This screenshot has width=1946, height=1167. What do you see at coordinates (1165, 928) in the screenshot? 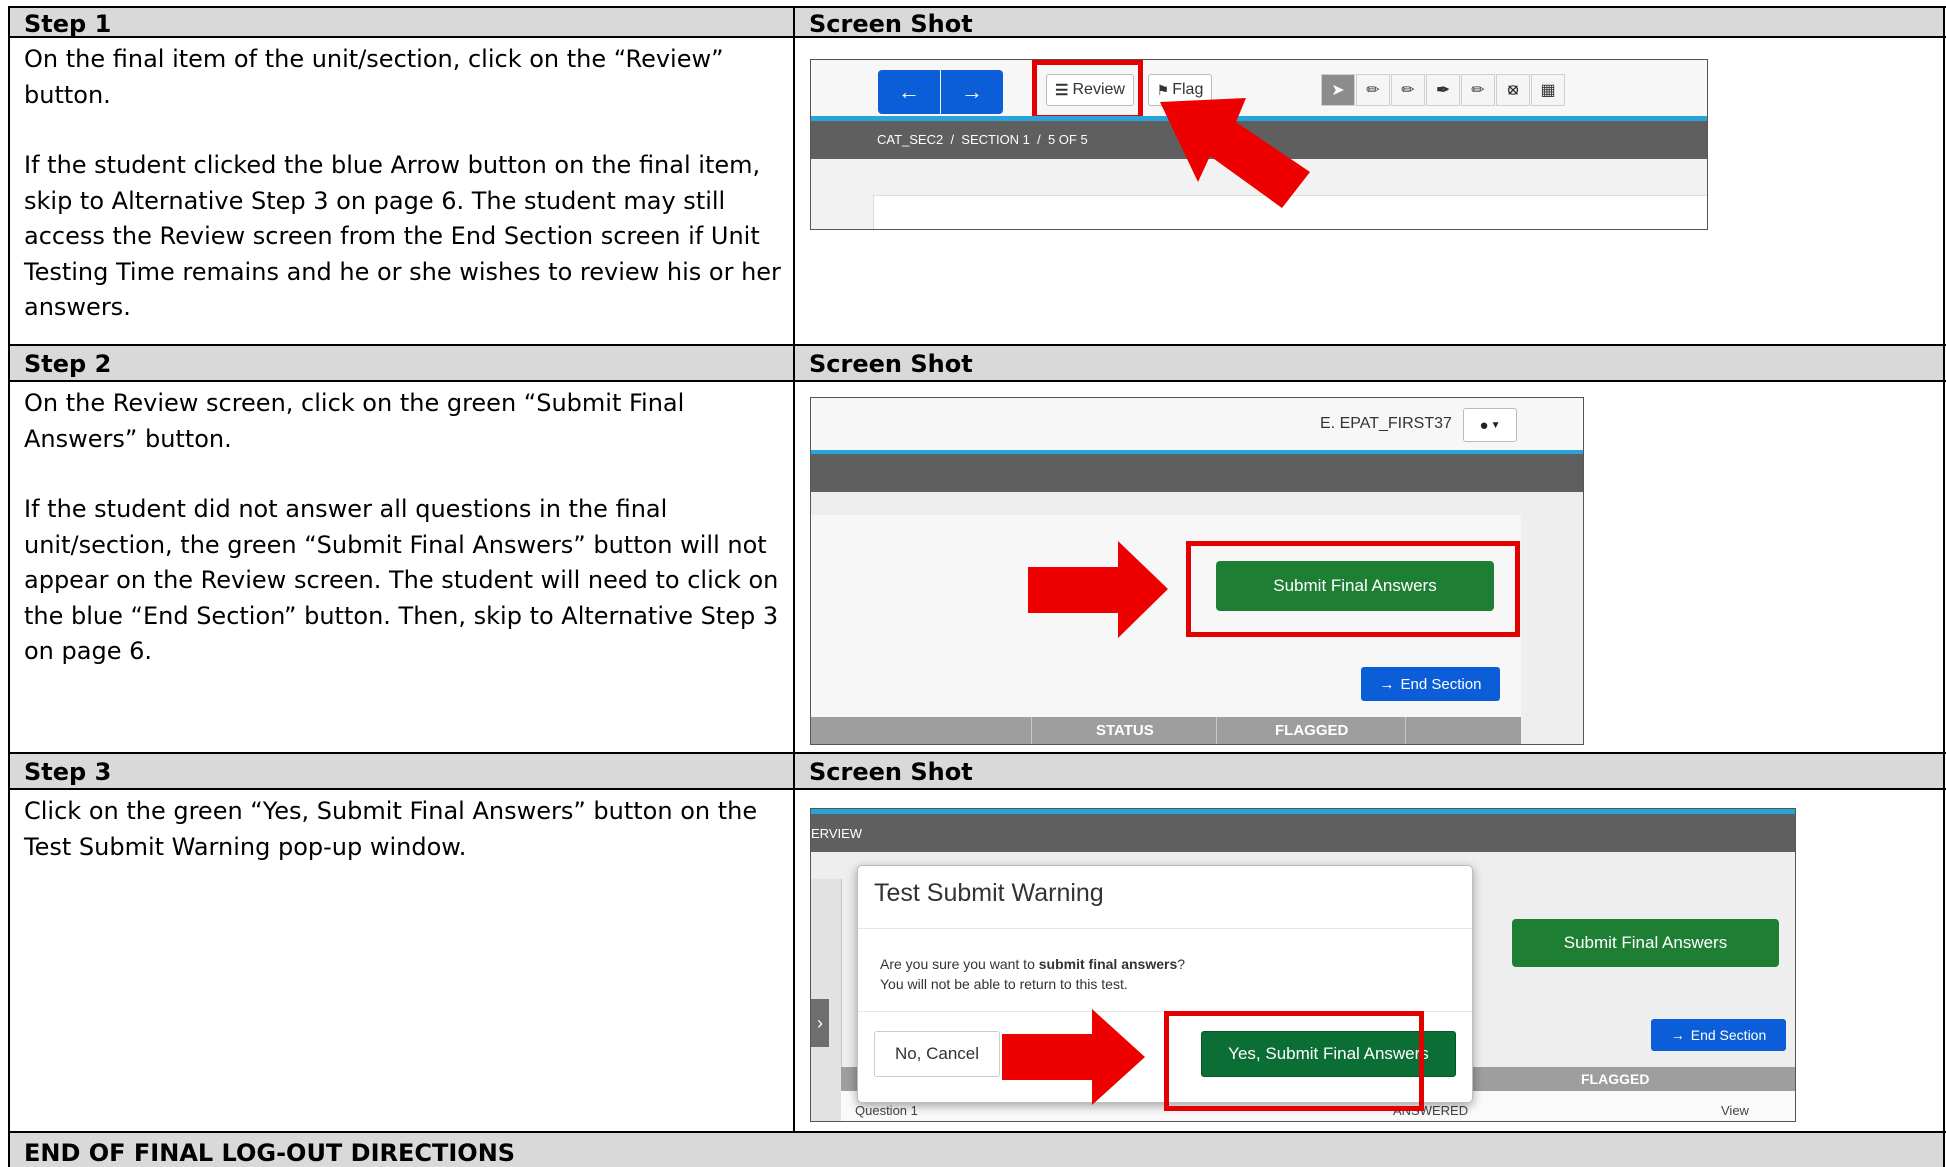
I see `modal-divider` at bounding box center [1165, 928].